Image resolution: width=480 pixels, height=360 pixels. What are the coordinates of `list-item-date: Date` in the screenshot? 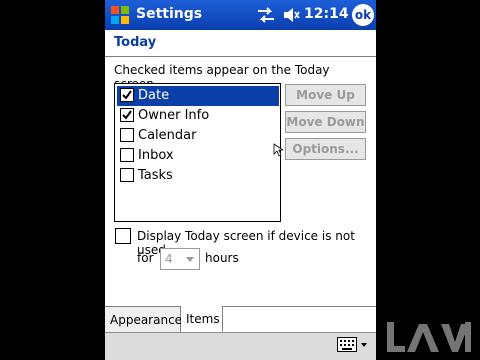 It's located at (198, 96).